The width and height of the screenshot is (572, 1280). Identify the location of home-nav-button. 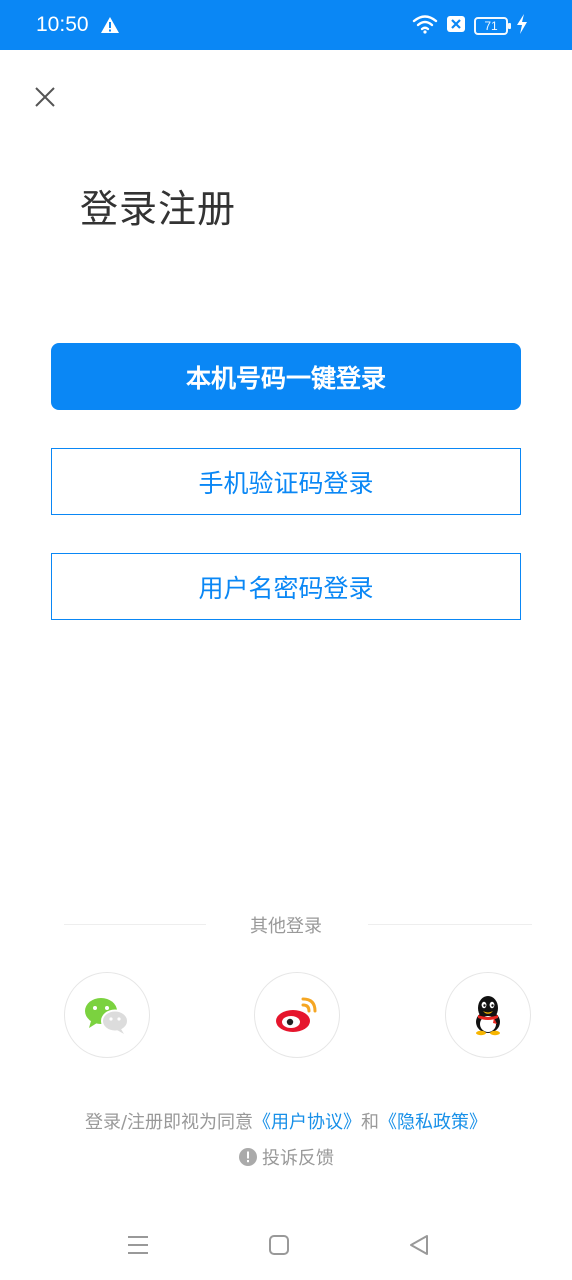
(279, 1245).